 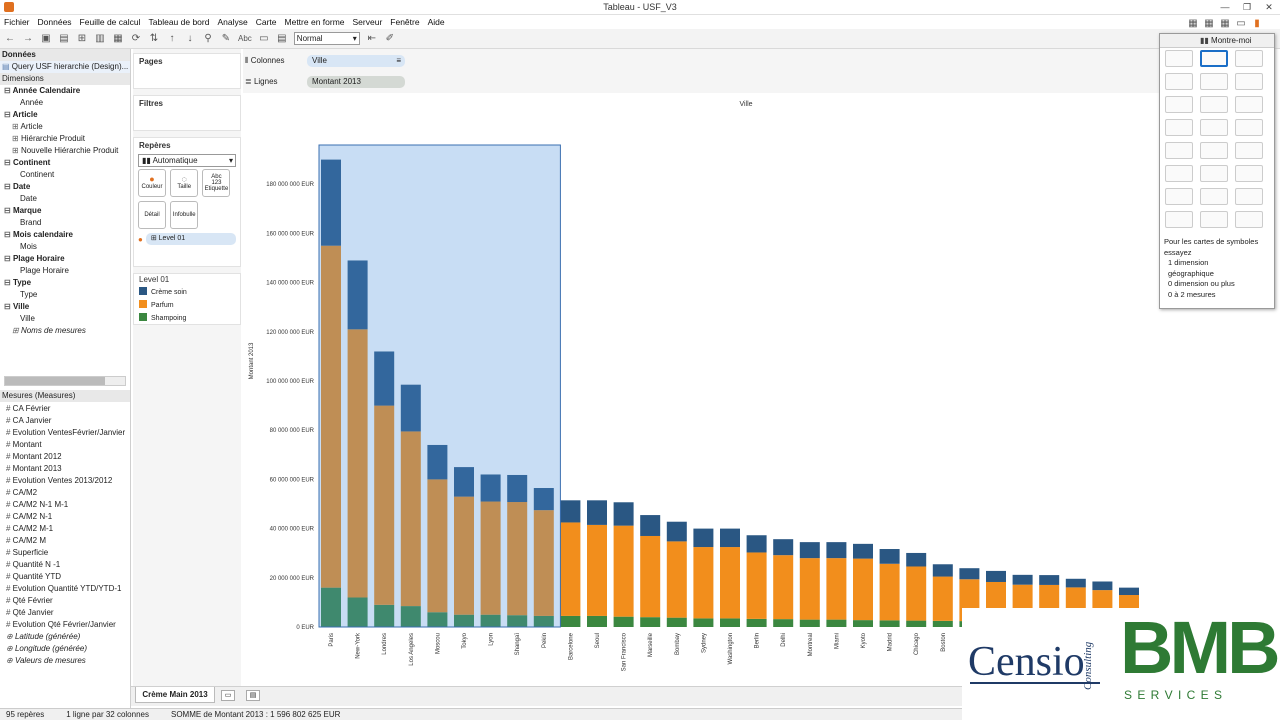 What do you see at coordinates (65, 601) in the screenshot?
I see `measure-item: # Qté Février` at bounding box center [65, 601].